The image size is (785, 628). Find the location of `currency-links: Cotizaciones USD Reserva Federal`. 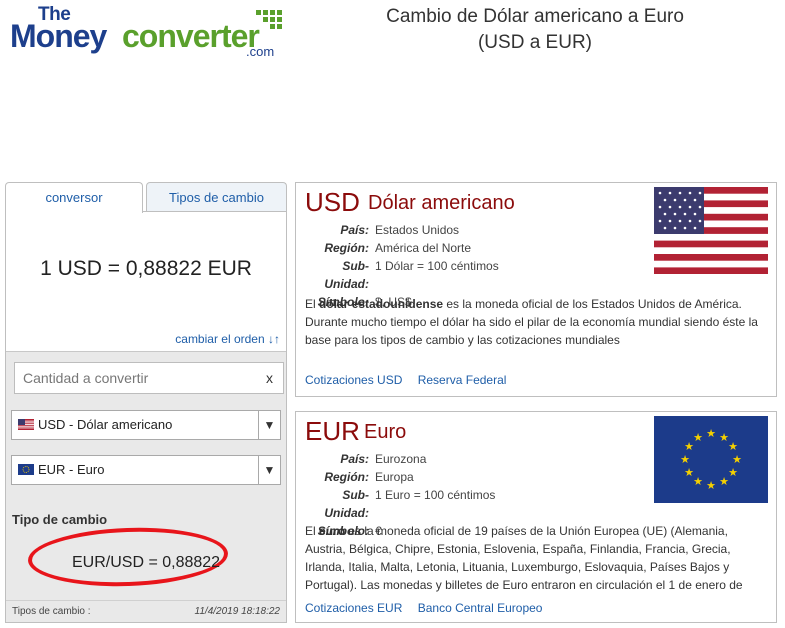

currency-links: Cotizaciones USD Reserva Federal is located at coordinates (411, 380).